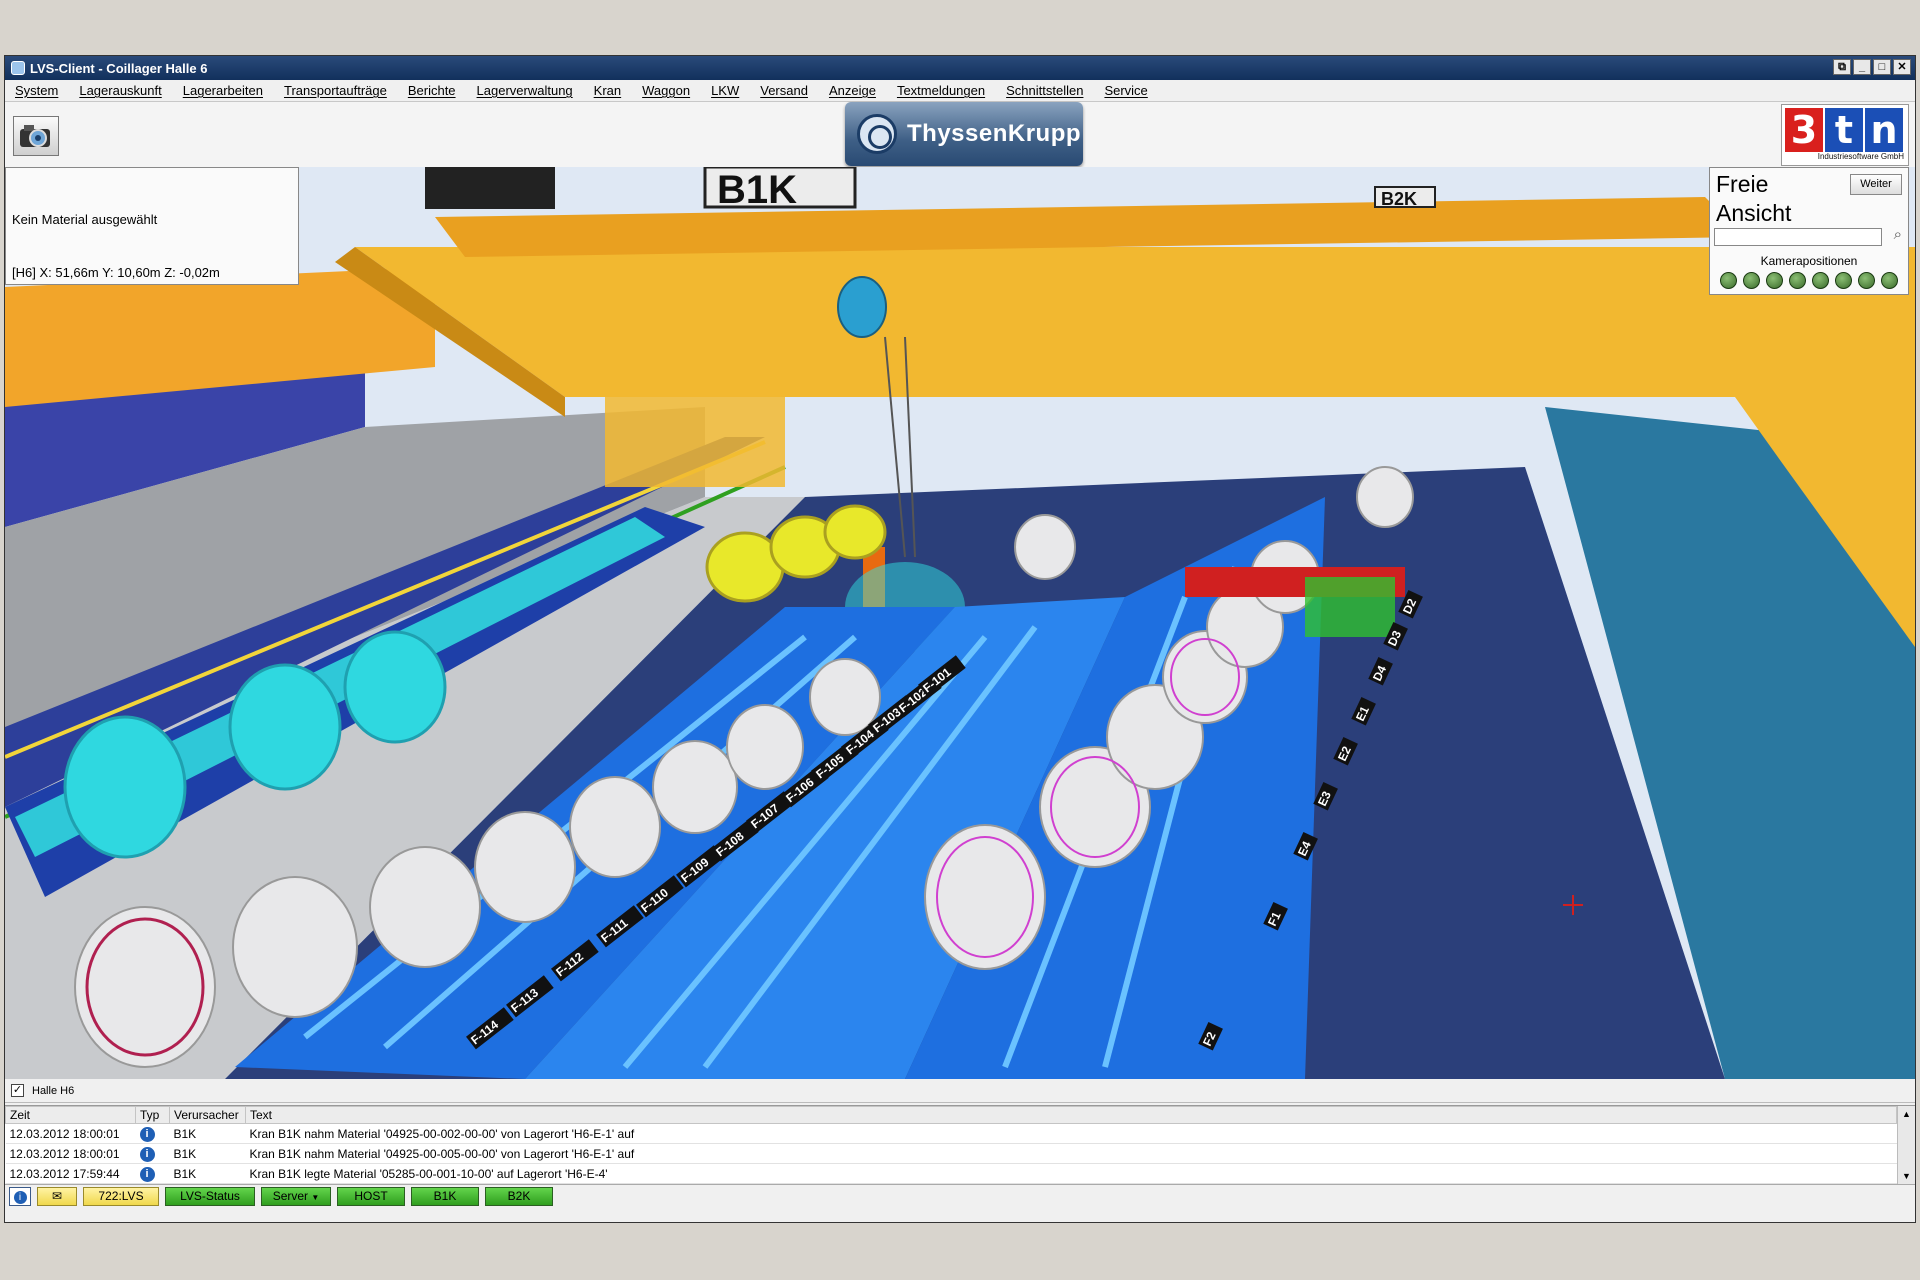  Describe the element at coordinates (70, 1115) in the screenshot. I see `column-header-time: Zeit` at that location.